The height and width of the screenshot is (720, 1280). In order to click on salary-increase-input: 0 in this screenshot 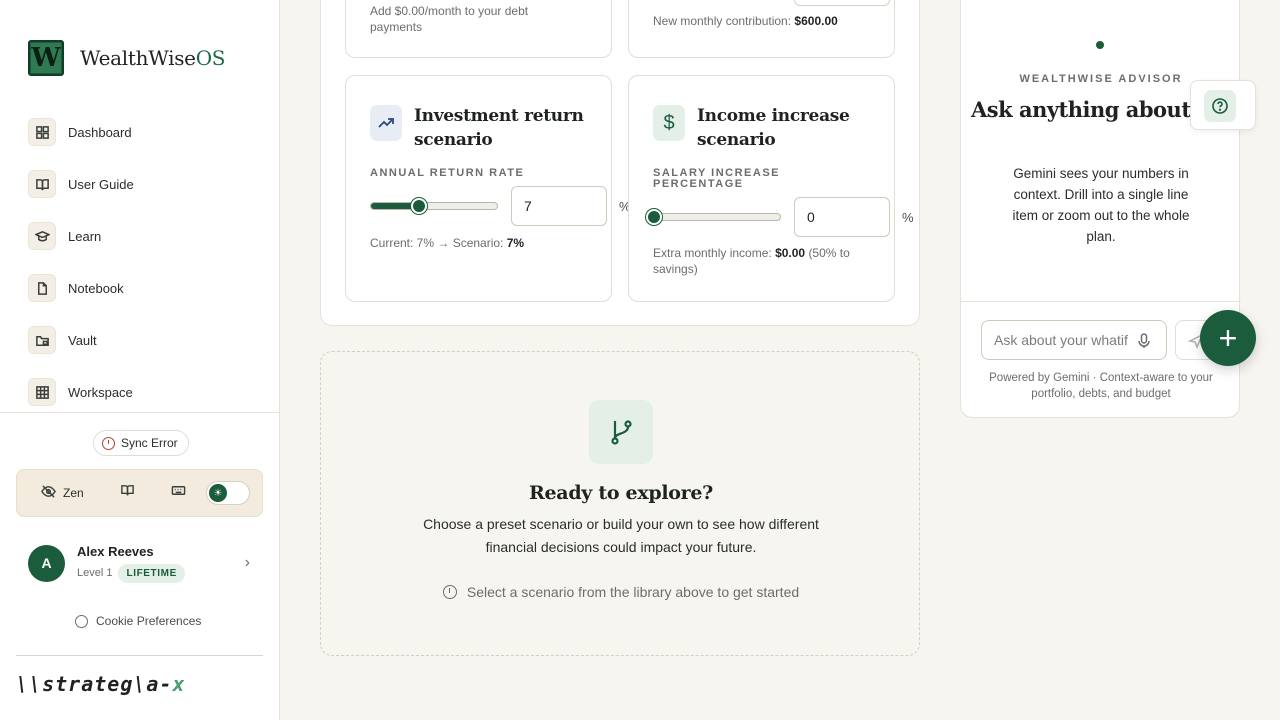, I will do `click(842, 217)`.